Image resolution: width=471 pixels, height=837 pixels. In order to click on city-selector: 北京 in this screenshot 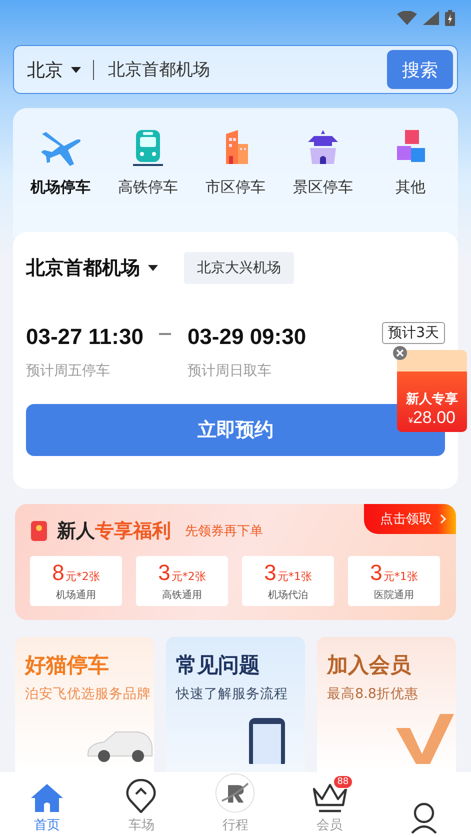, I will do `click(45, 70)`.